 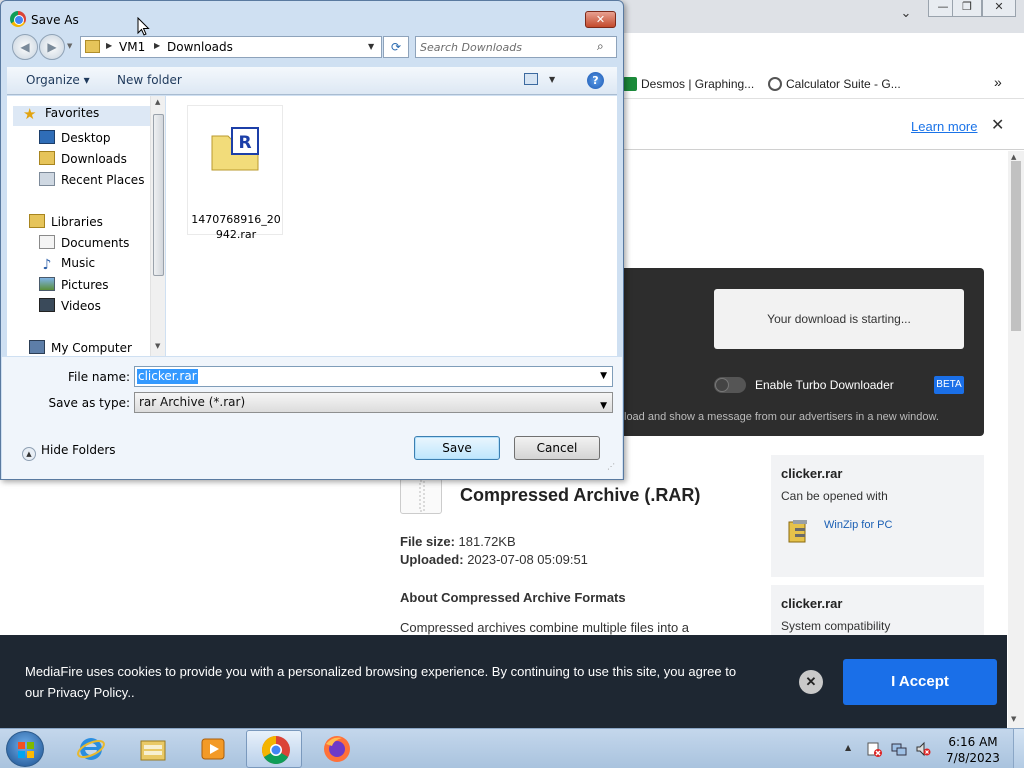 What do you see at coordinates (37, 221) in the screenshot?
I see `libraries-icon` at bounding box center [37, 221].